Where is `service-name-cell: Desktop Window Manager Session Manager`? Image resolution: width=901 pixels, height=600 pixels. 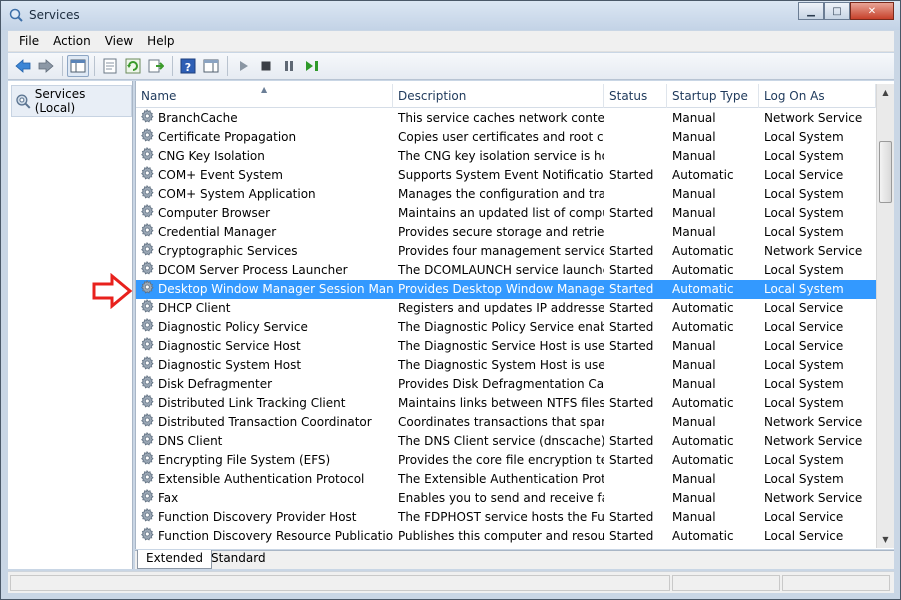
service-name-cell: Desktop Window Manager Session Manager is located at coordinates (264, 289).